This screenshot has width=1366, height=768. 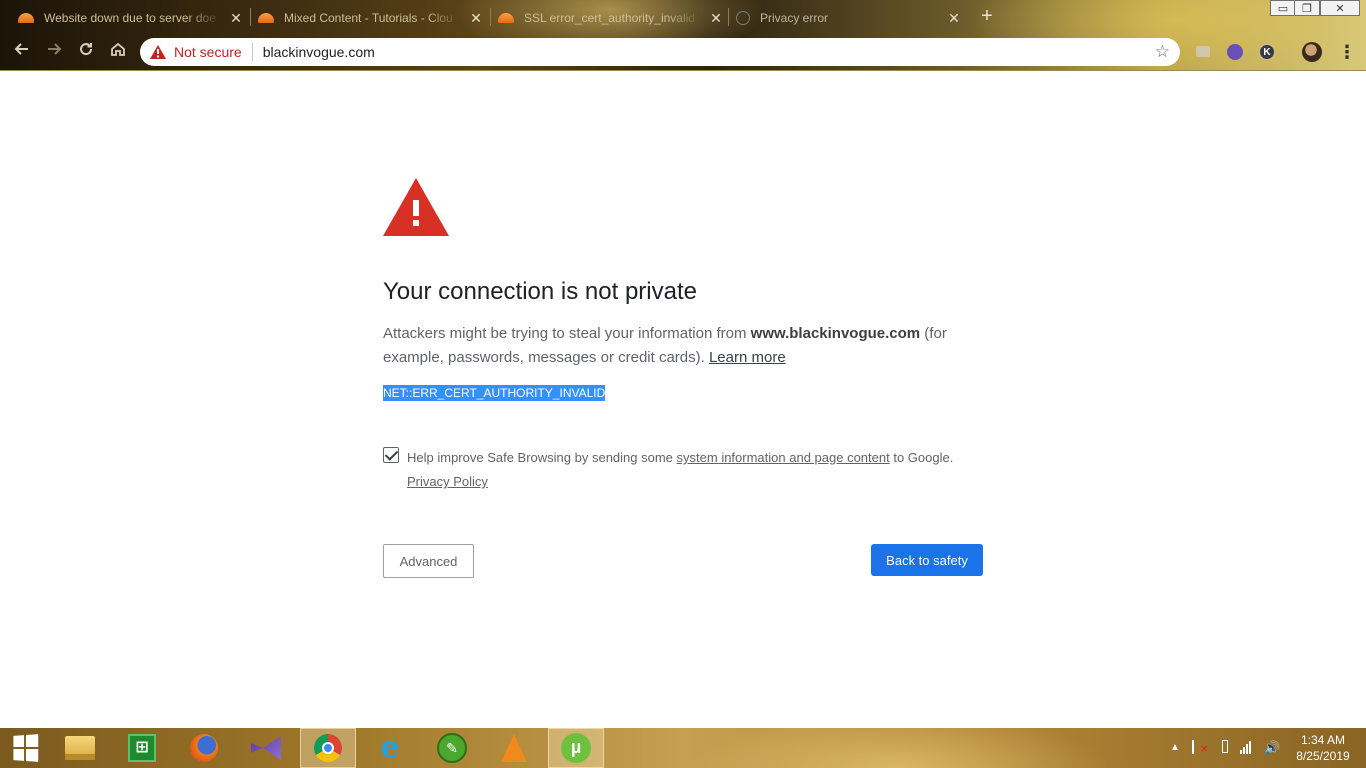 I want to click on address-bar: Not secure blackinvogue.com ☆, so click(x=660, y=52).